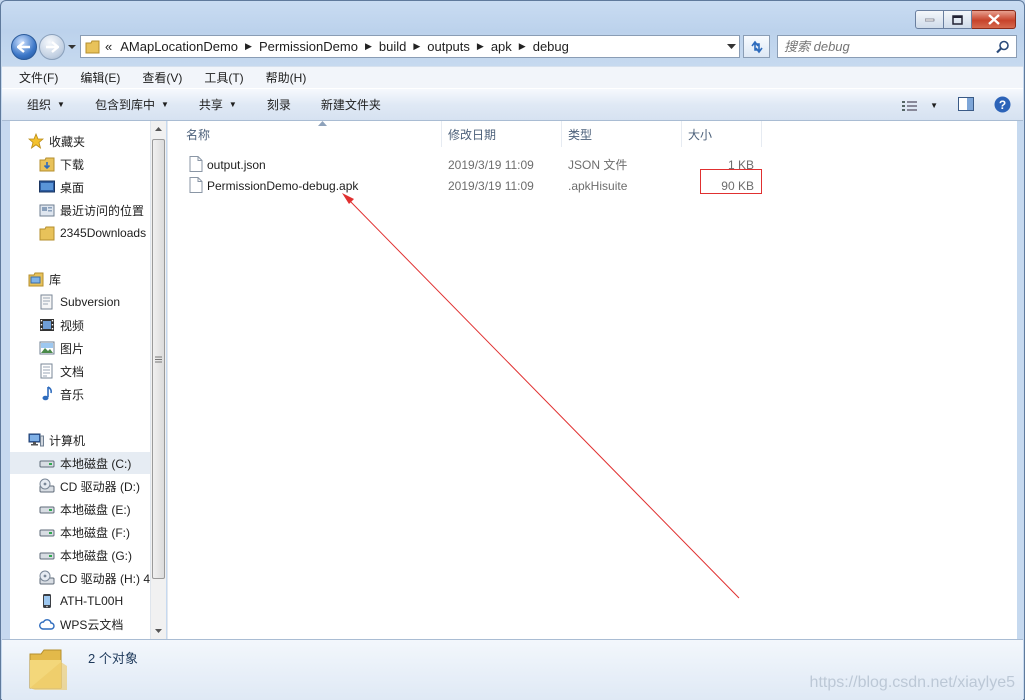 Image resolution: width=1025 pixels, height=700 pixels. I want to click on search-icon, so click(1003, 47).